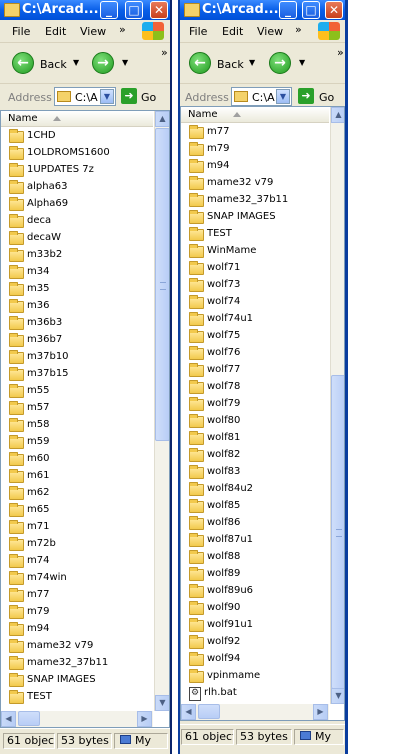 This screenshot has height=754, width=410. What do you see at coordinates (30, 97) in the screenshot?
I see `address-label: Address` at bounding box center [30, 97].